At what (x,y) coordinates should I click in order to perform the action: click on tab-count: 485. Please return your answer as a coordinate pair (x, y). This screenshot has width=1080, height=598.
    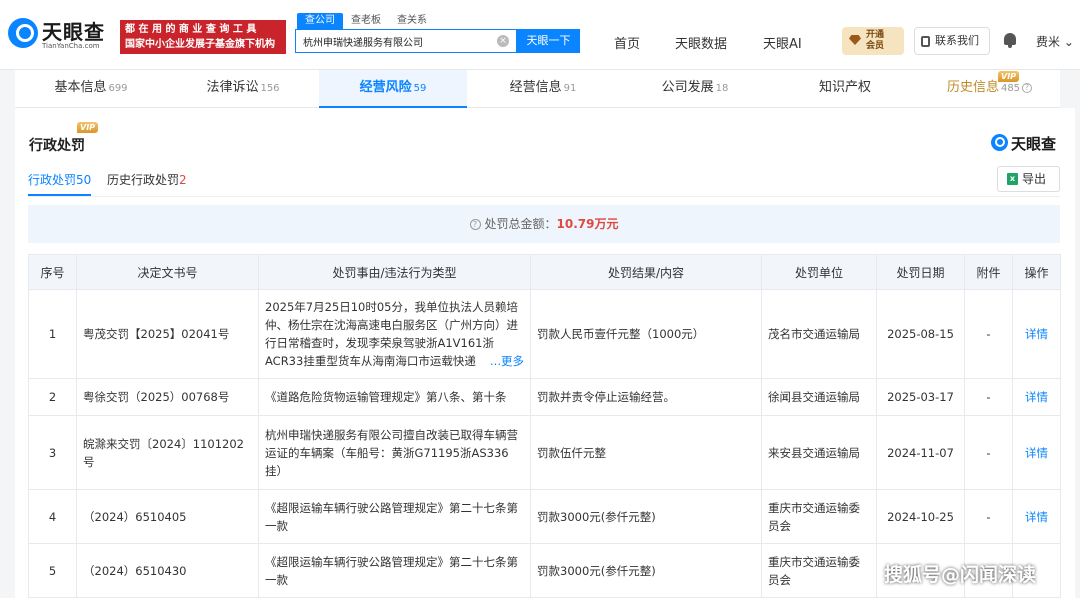
    Looking at the image, I should click on (1010, 88).